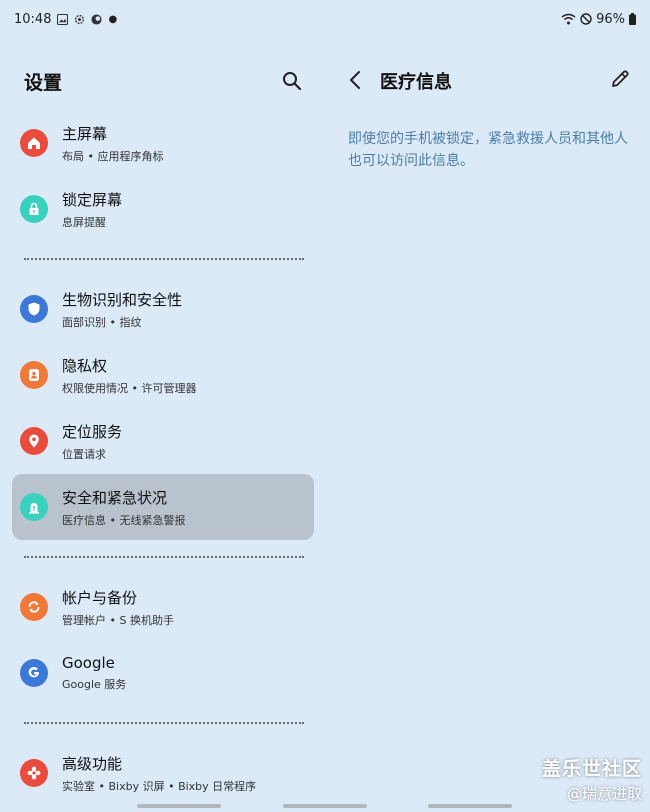  I want to click on gear-flower-icon, so click(34, 773).